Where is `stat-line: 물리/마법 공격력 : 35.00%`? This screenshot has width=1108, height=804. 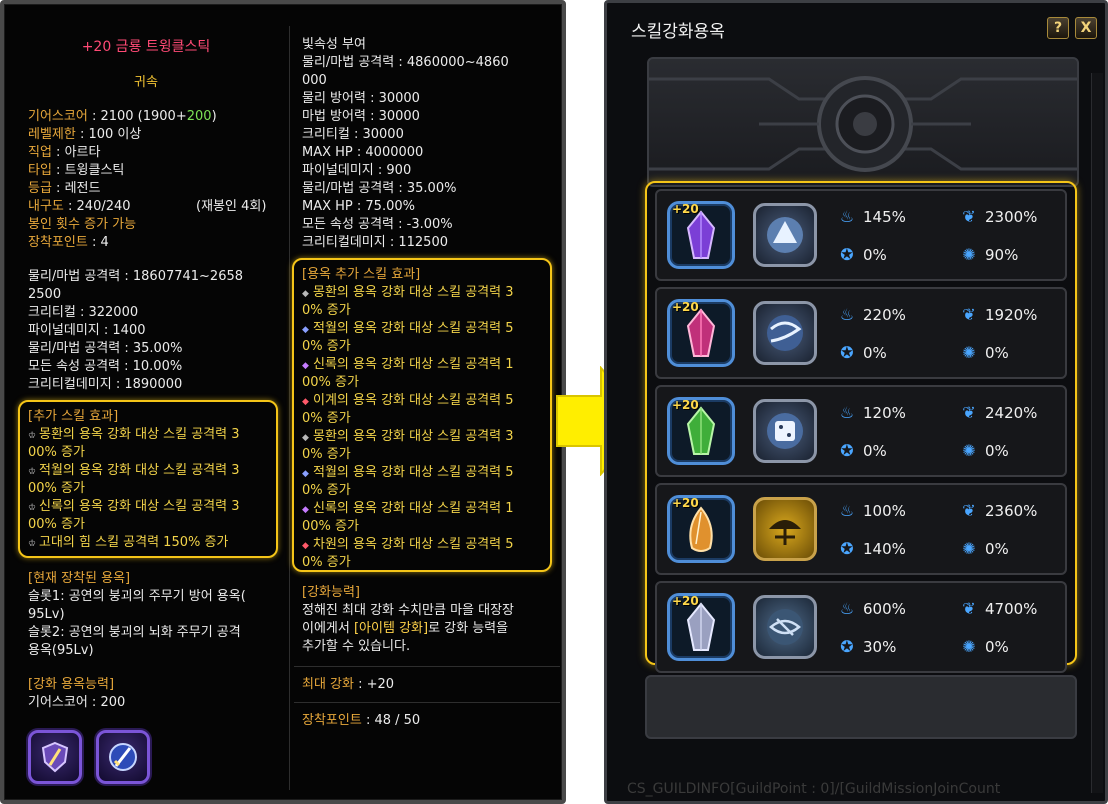 stat-line: 물리/마법 공격력 : 35.00% is located at coordinates (379, 188).